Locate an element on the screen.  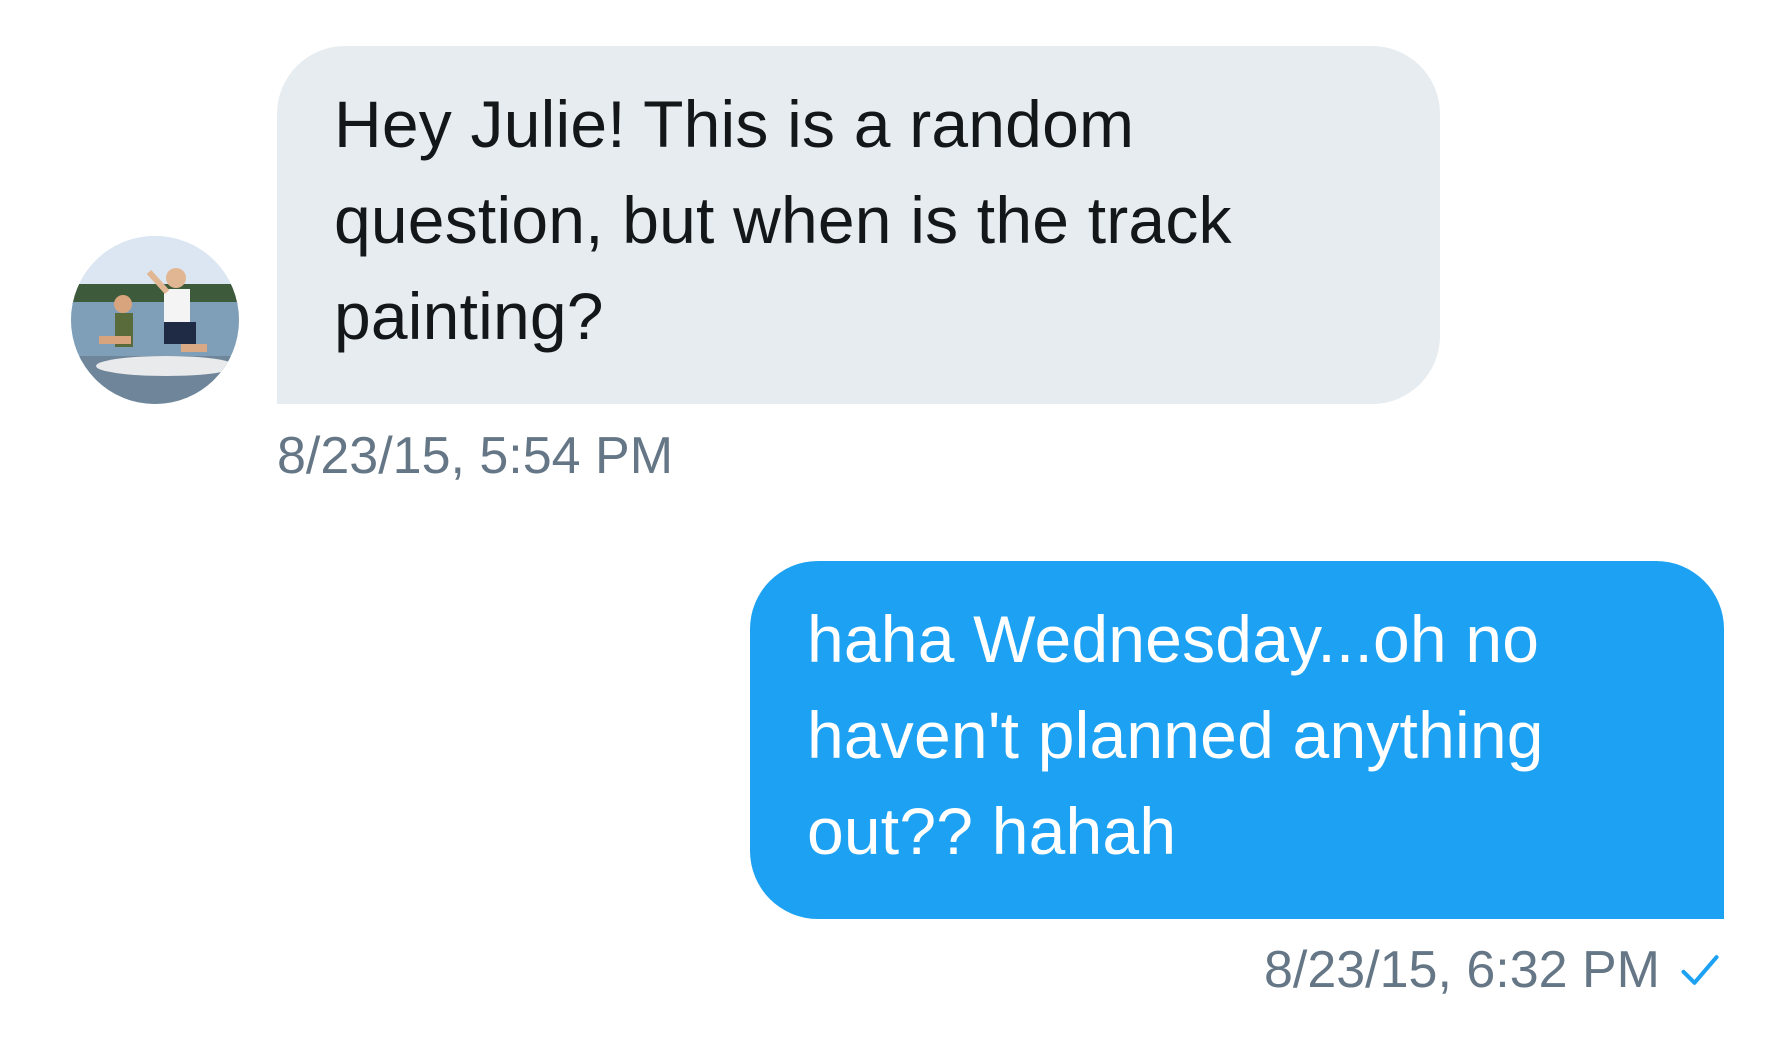
avatar-photo-icon is located at coordinates (155, 320).